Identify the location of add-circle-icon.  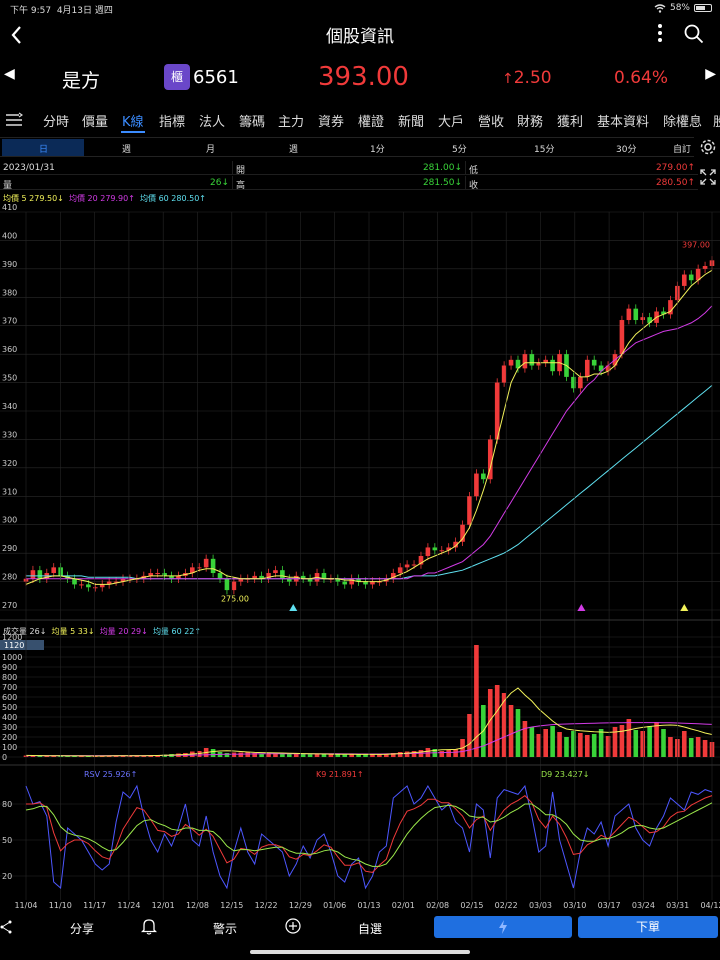
(293, 926).